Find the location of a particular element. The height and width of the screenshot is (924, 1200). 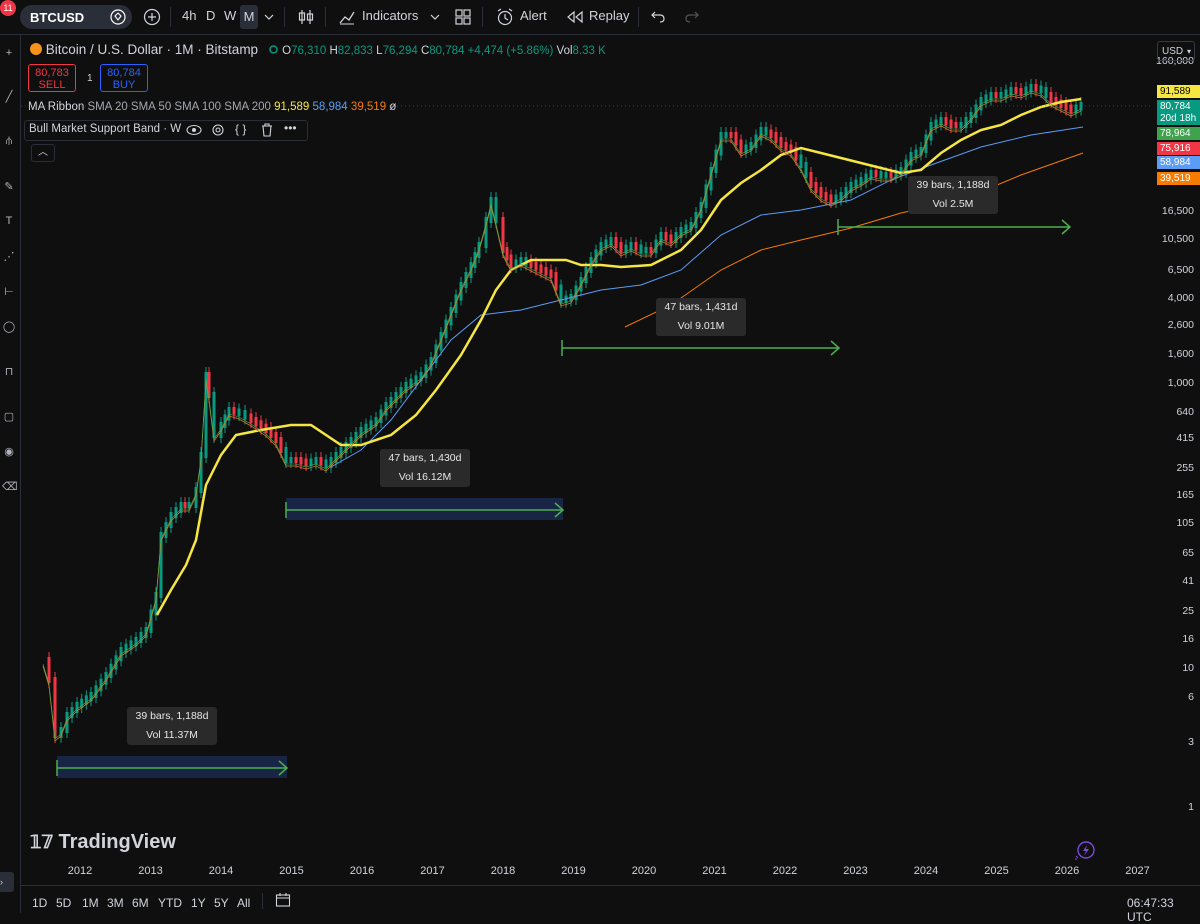

settings-gear-icon is located at coordinates (218, 130).